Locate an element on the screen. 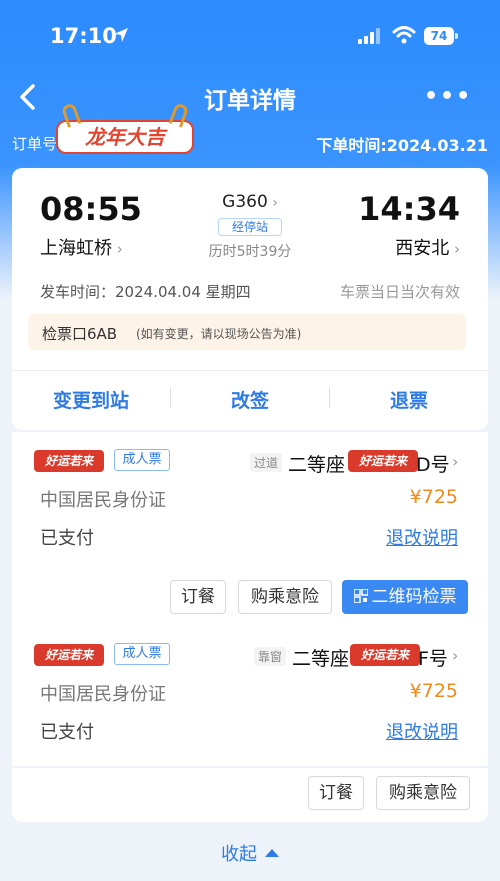 This screenshot has width=500, height=881. order-time: 下单时间:2024.03.21 is located at coordinates (402, 145).